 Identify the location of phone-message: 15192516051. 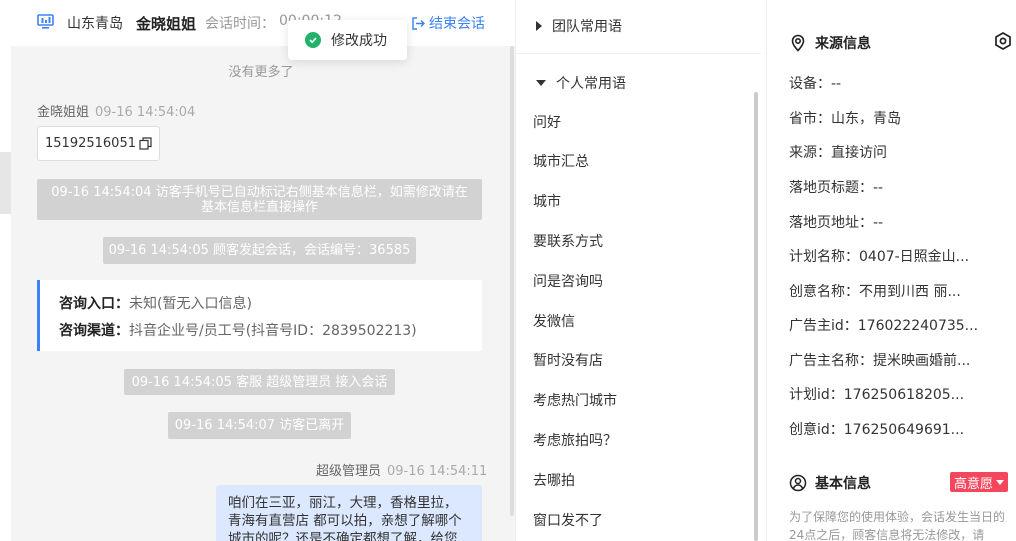
(98, 143).